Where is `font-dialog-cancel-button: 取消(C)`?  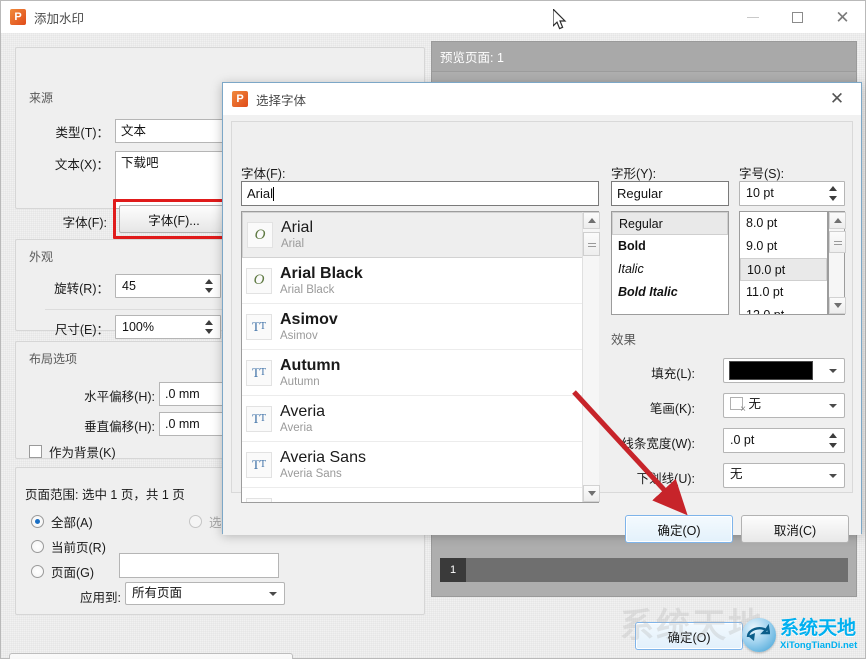
font-dialog-cancel-button: 取消(C) is located at coordinates (795, 529).